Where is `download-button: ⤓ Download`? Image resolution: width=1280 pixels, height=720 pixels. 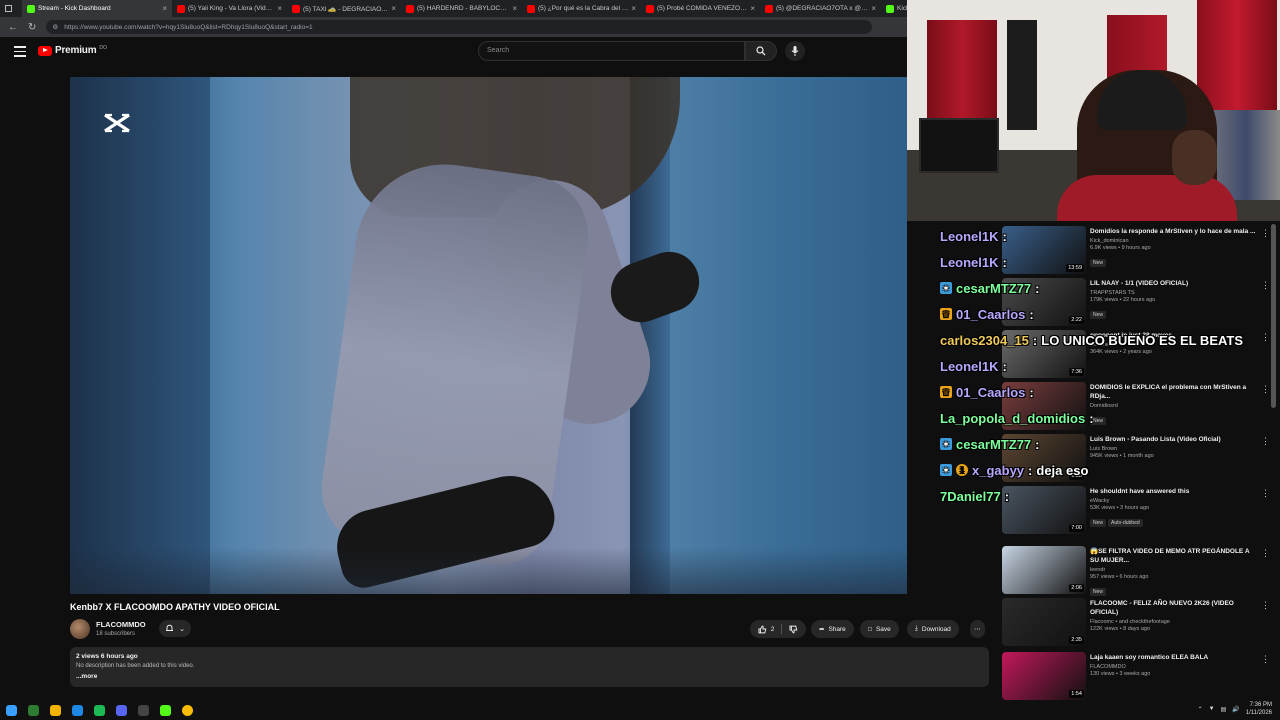 download-button: ⤓ Download is located at coordinates (933, 629).